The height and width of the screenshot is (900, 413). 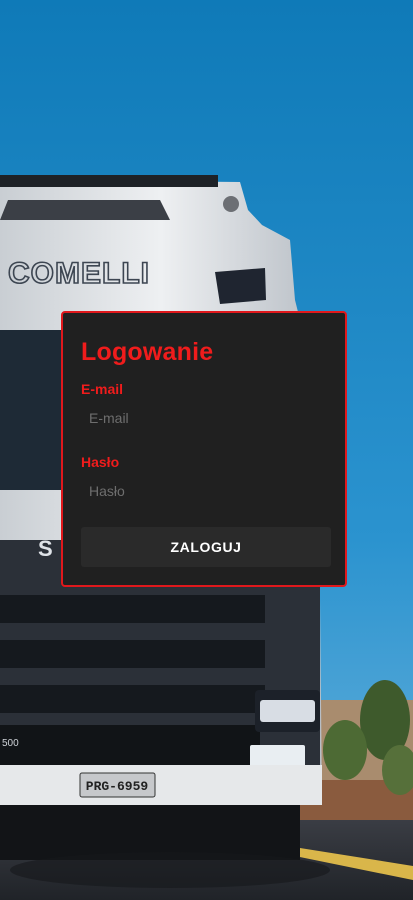 I want to click on password-label: Hasło, so click(x=100, y=462).